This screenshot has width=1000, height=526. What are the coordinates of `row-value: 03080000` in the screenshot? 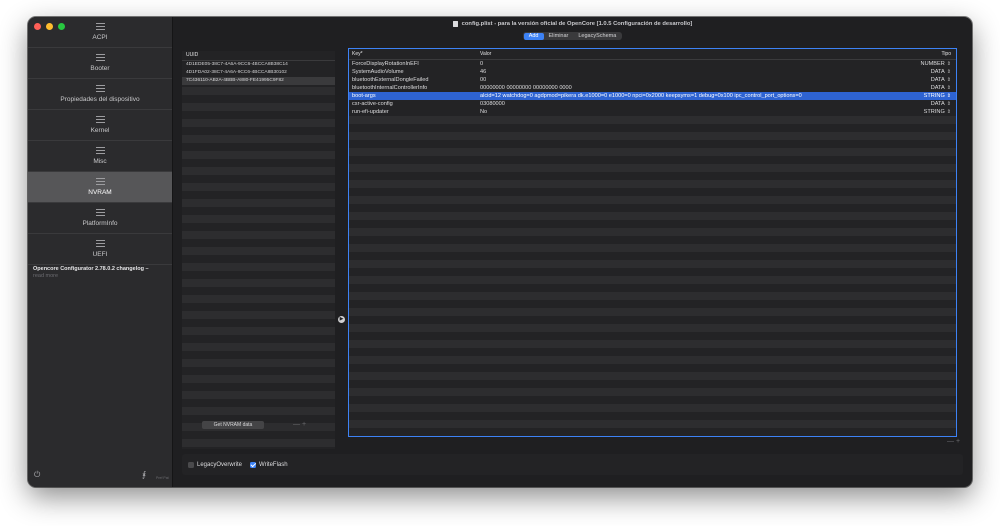 It's located at (698, 104).